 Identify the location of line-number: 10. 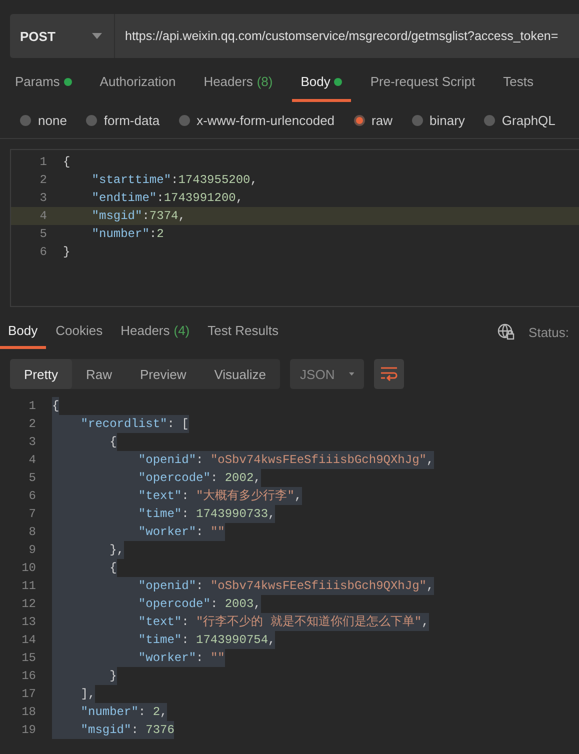
(28, 568).